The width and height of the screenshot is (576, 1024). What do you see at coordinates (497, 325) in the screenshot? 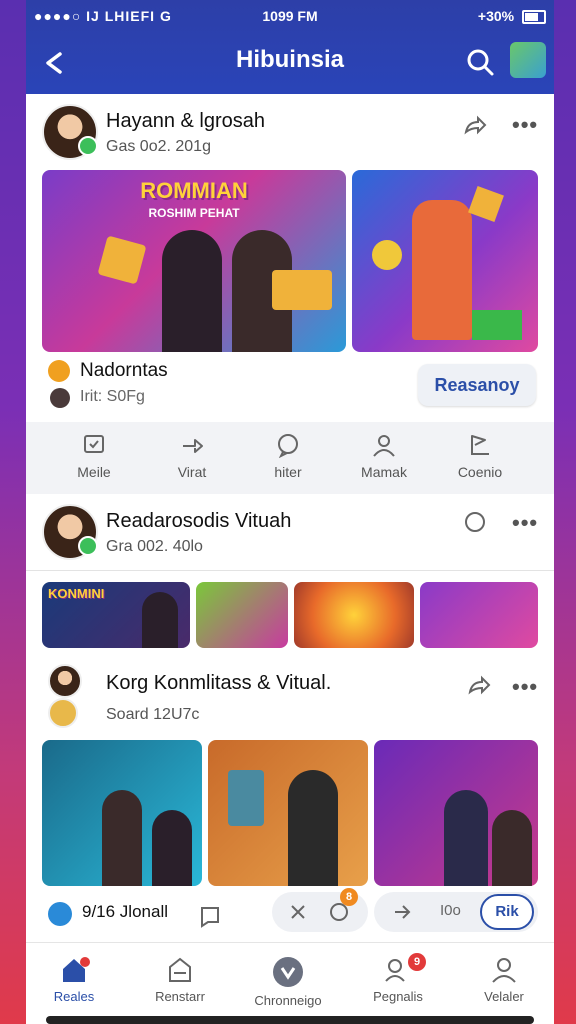
I see `decor-block` at bounding box center [497, 325].